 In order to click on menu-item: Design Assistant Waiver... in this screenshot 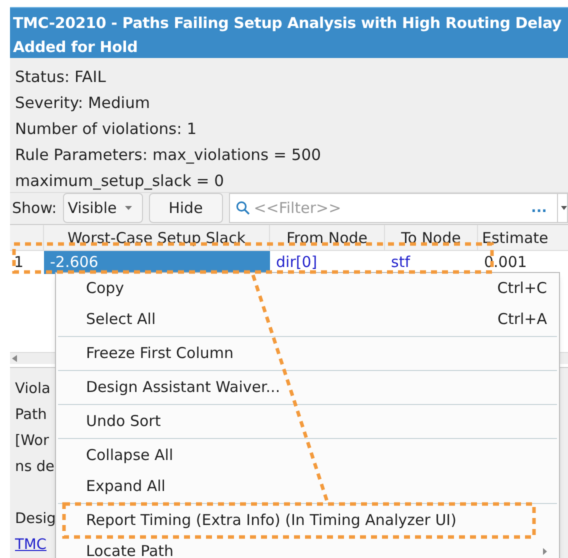, I will do `click(307, 387)`.